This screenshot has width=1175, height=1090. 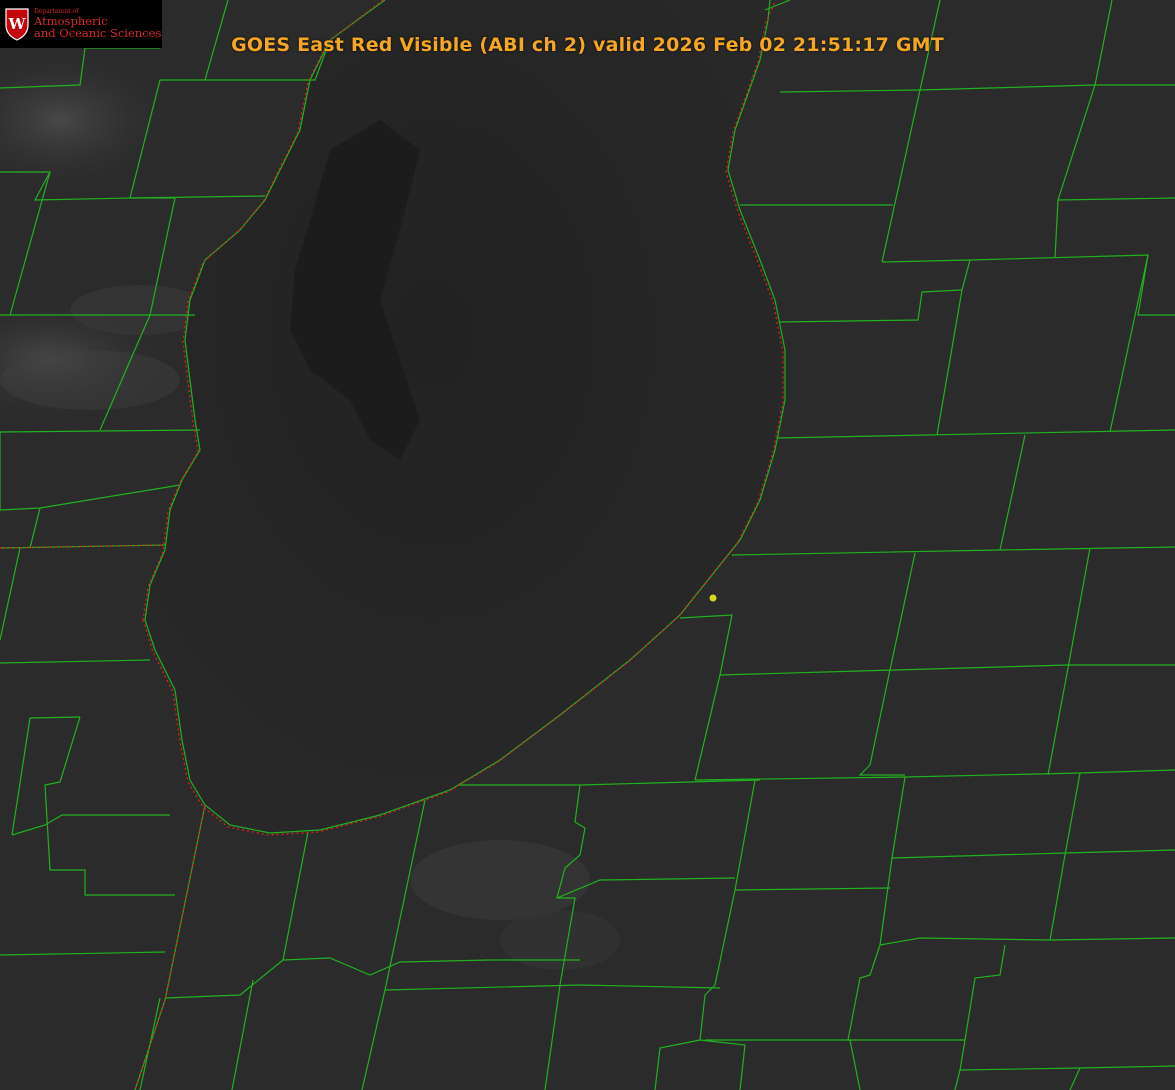 What do you see at coordinates (713, 598) in the screenshot?
I see `location-marker` at bounding box center [713, 598].